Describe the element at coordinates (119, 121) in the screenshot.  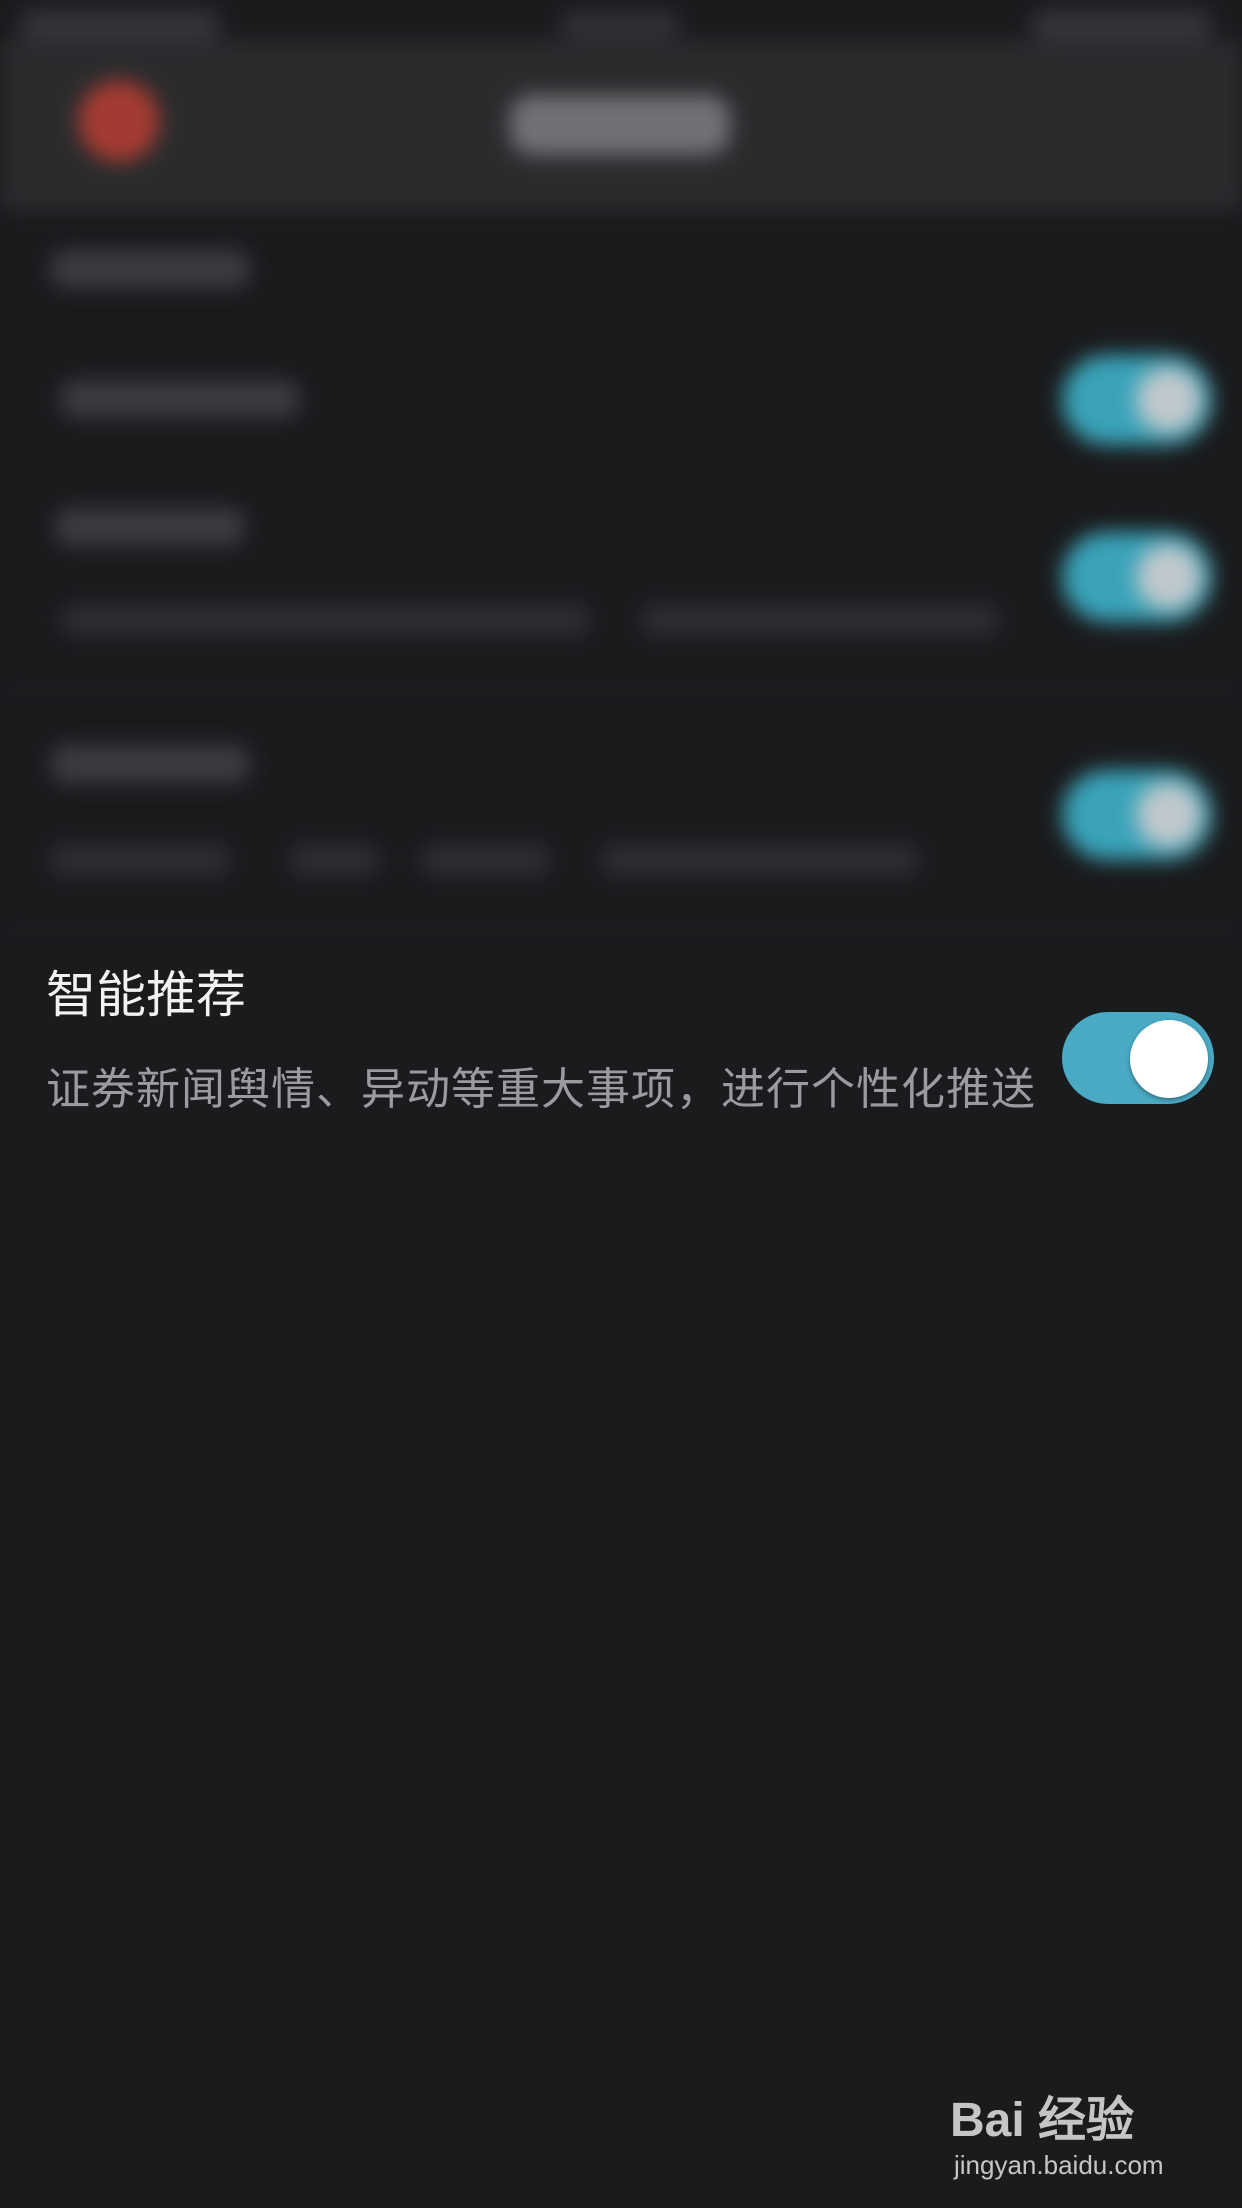
I see `back-button` at that location.